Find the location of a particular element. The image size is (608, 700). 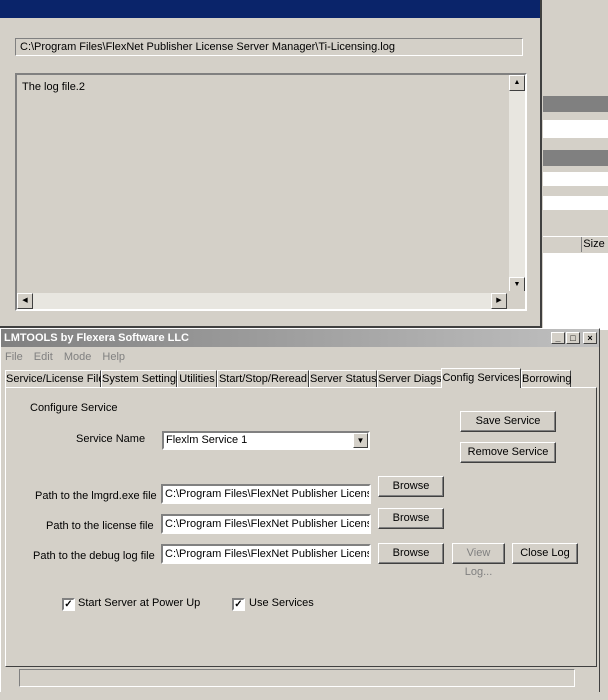

minimize-icon: _ is located at coordinates (558, 338).